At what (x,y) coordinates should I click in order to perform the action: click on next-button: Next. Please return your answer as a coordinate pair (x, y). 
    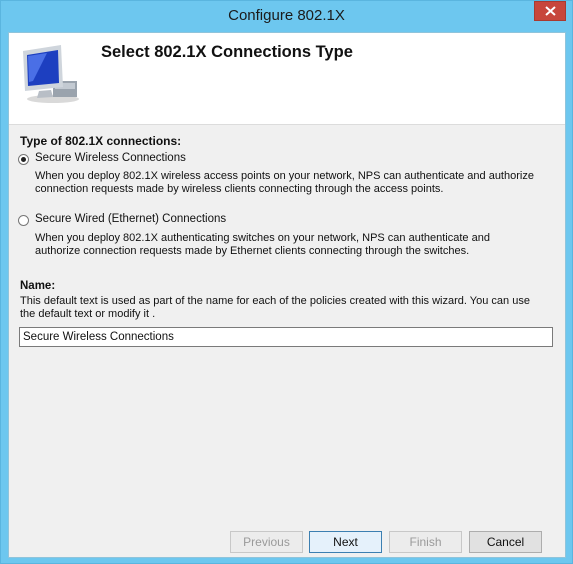
    Looking at the image, I should click on (345, 542).